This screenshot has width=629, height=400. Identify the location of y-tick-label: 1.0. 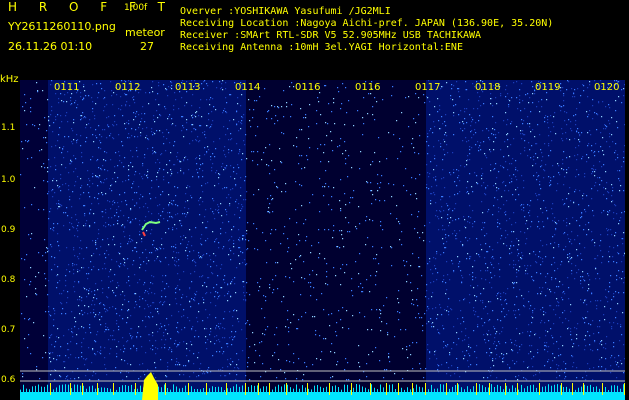
(8, 180).